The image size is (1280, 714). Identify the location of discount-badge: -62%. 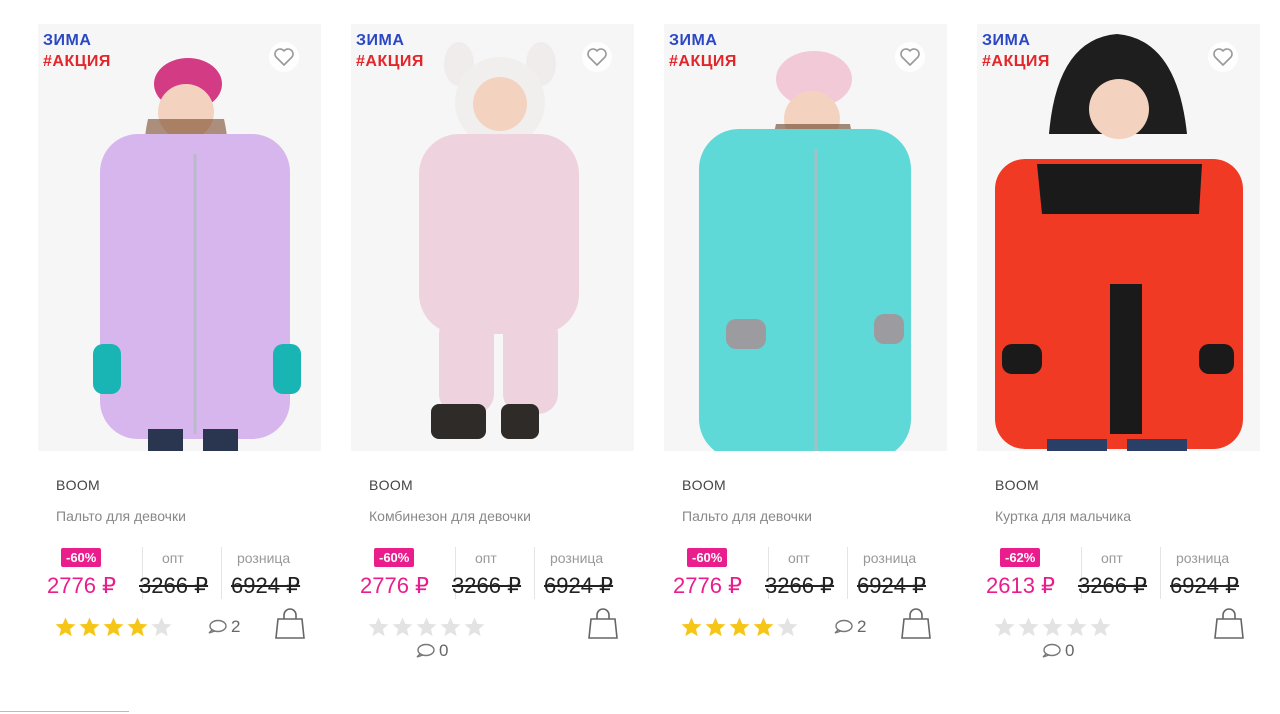
(1020, 557).